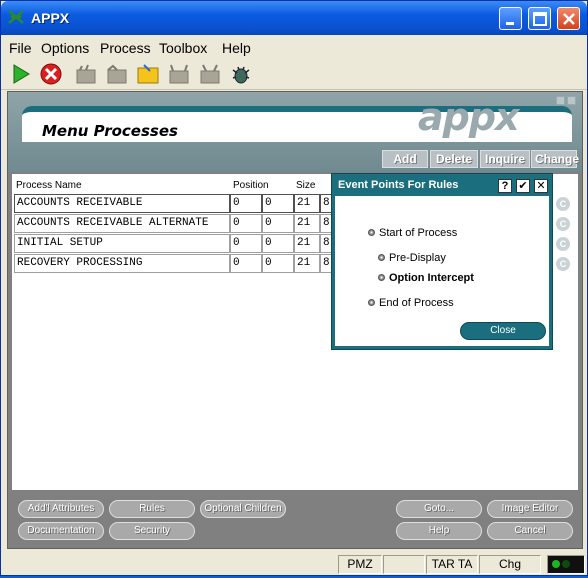 Image resolution: width=588 pixels, height=578 pixels. I want to click on delete-button: Delete, so click(454, 159).